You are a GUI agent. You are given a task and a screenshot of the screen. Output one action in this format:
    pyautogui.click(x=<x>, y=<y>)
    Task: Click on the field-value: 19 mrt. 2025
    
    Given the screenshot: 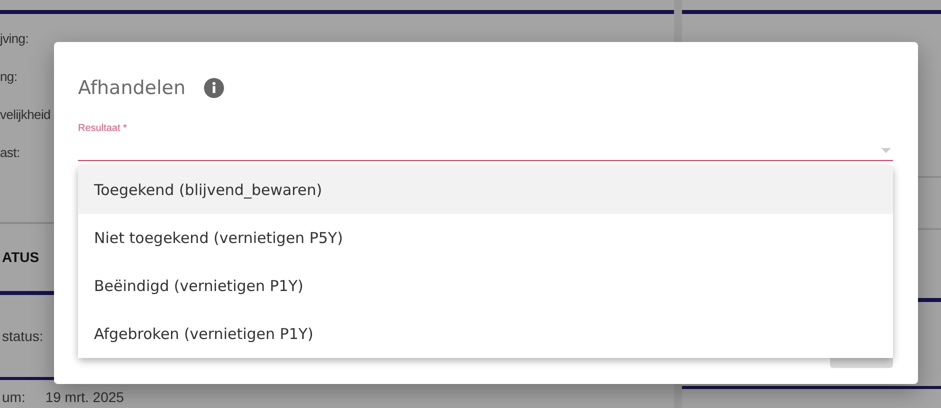 What is the action you would take?
    pyautogui.click(x=84, y=397)
    